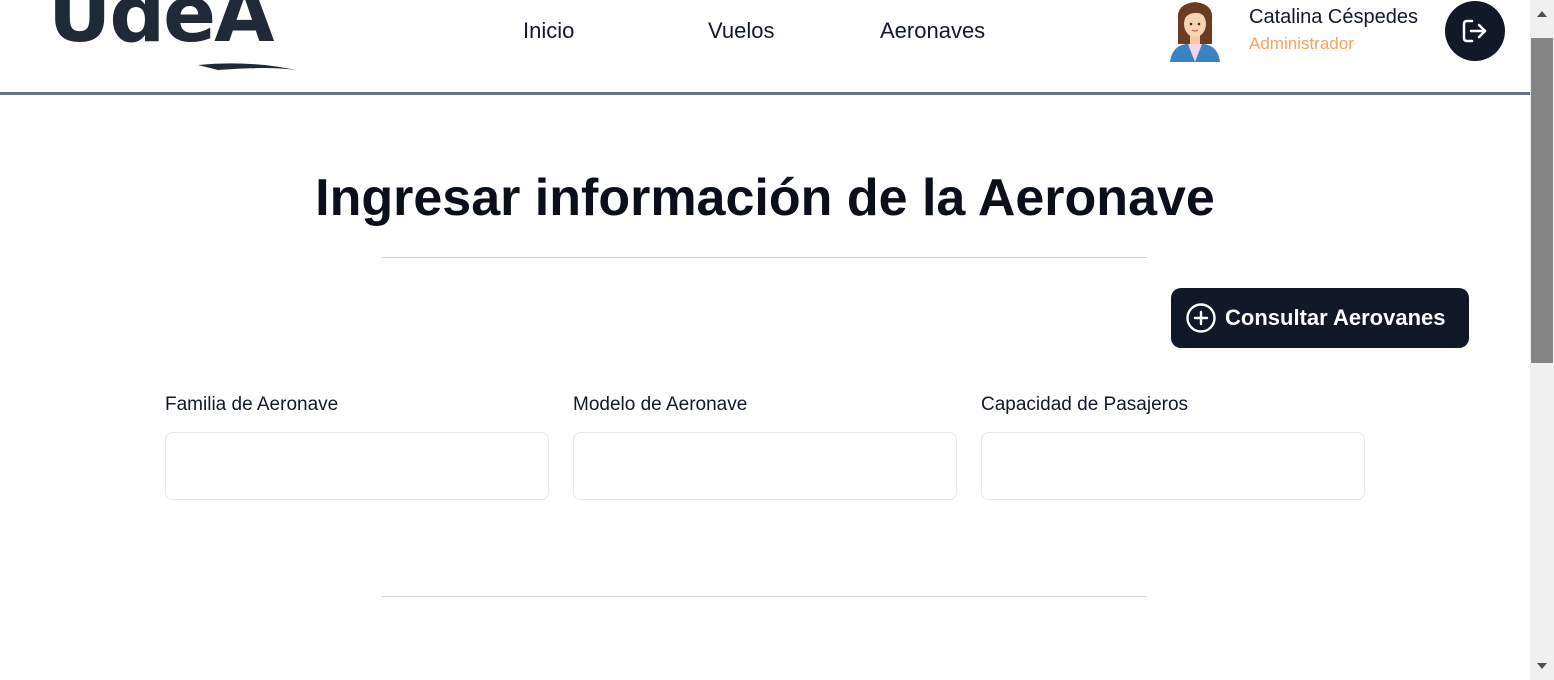 This screenshot has height=680, width=1554. I want to click on avatar, so click(1195, 31).